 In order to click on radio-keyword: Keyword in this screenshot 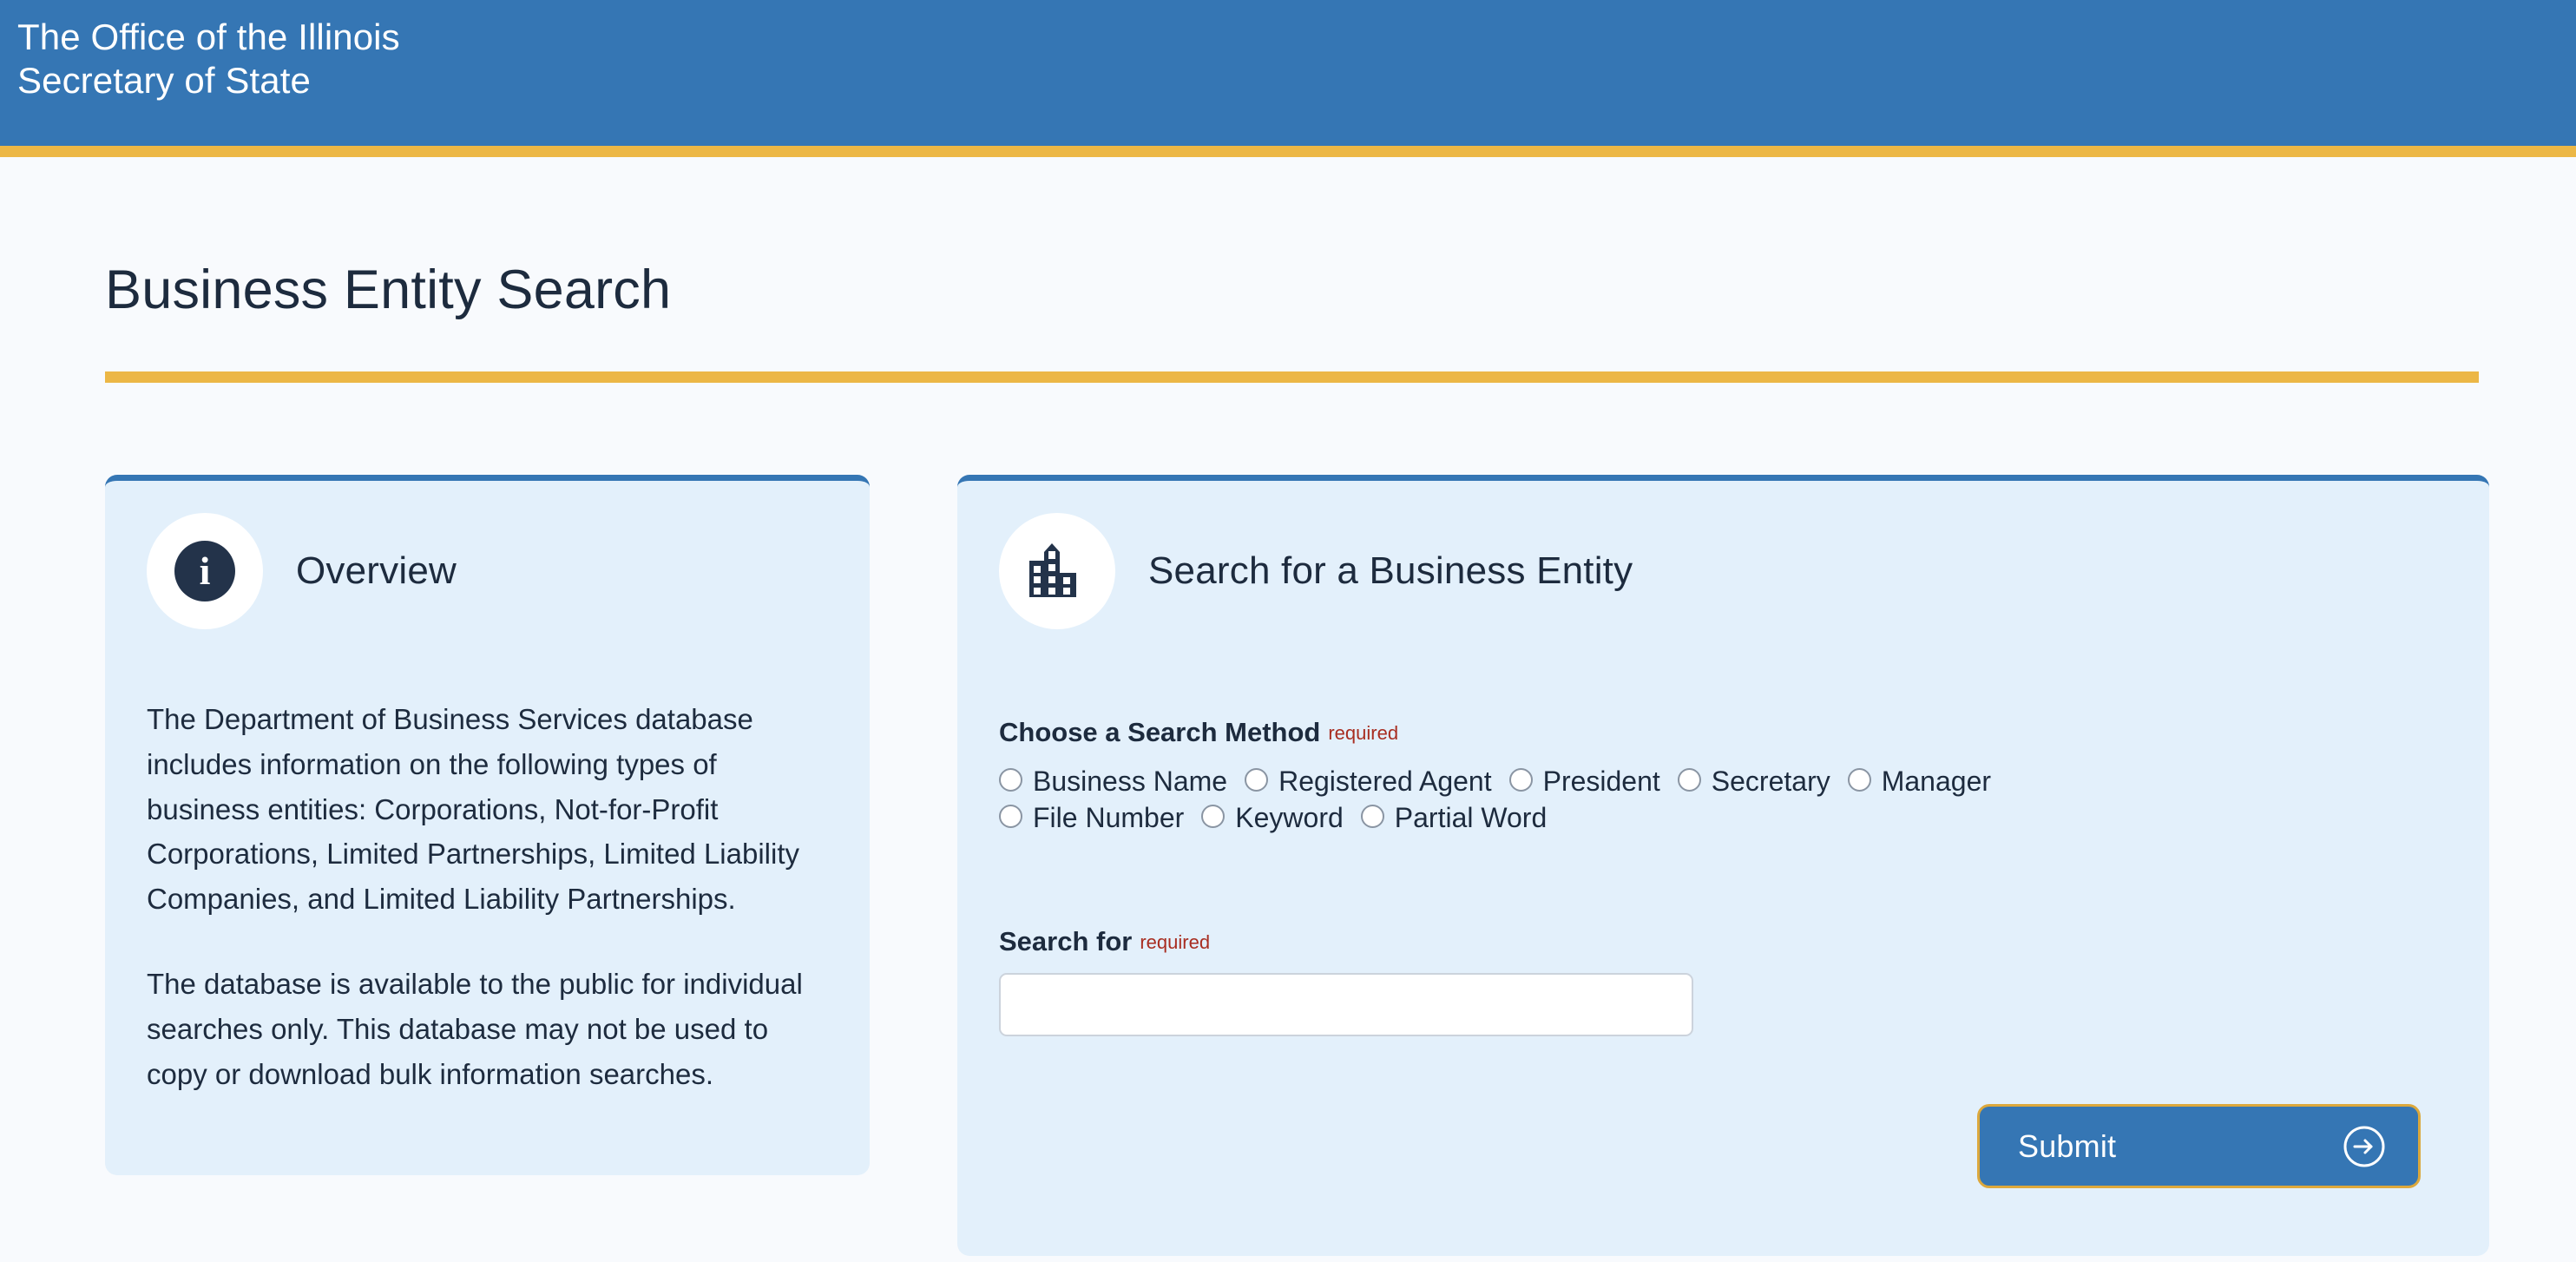, I will do `click(1272, 817)`.